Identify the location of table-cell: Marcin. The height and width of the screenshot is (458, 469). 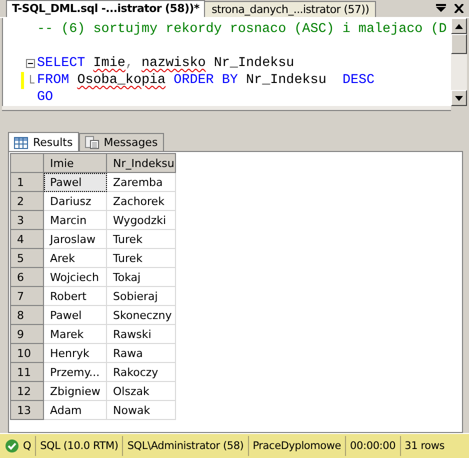
(75, 220).